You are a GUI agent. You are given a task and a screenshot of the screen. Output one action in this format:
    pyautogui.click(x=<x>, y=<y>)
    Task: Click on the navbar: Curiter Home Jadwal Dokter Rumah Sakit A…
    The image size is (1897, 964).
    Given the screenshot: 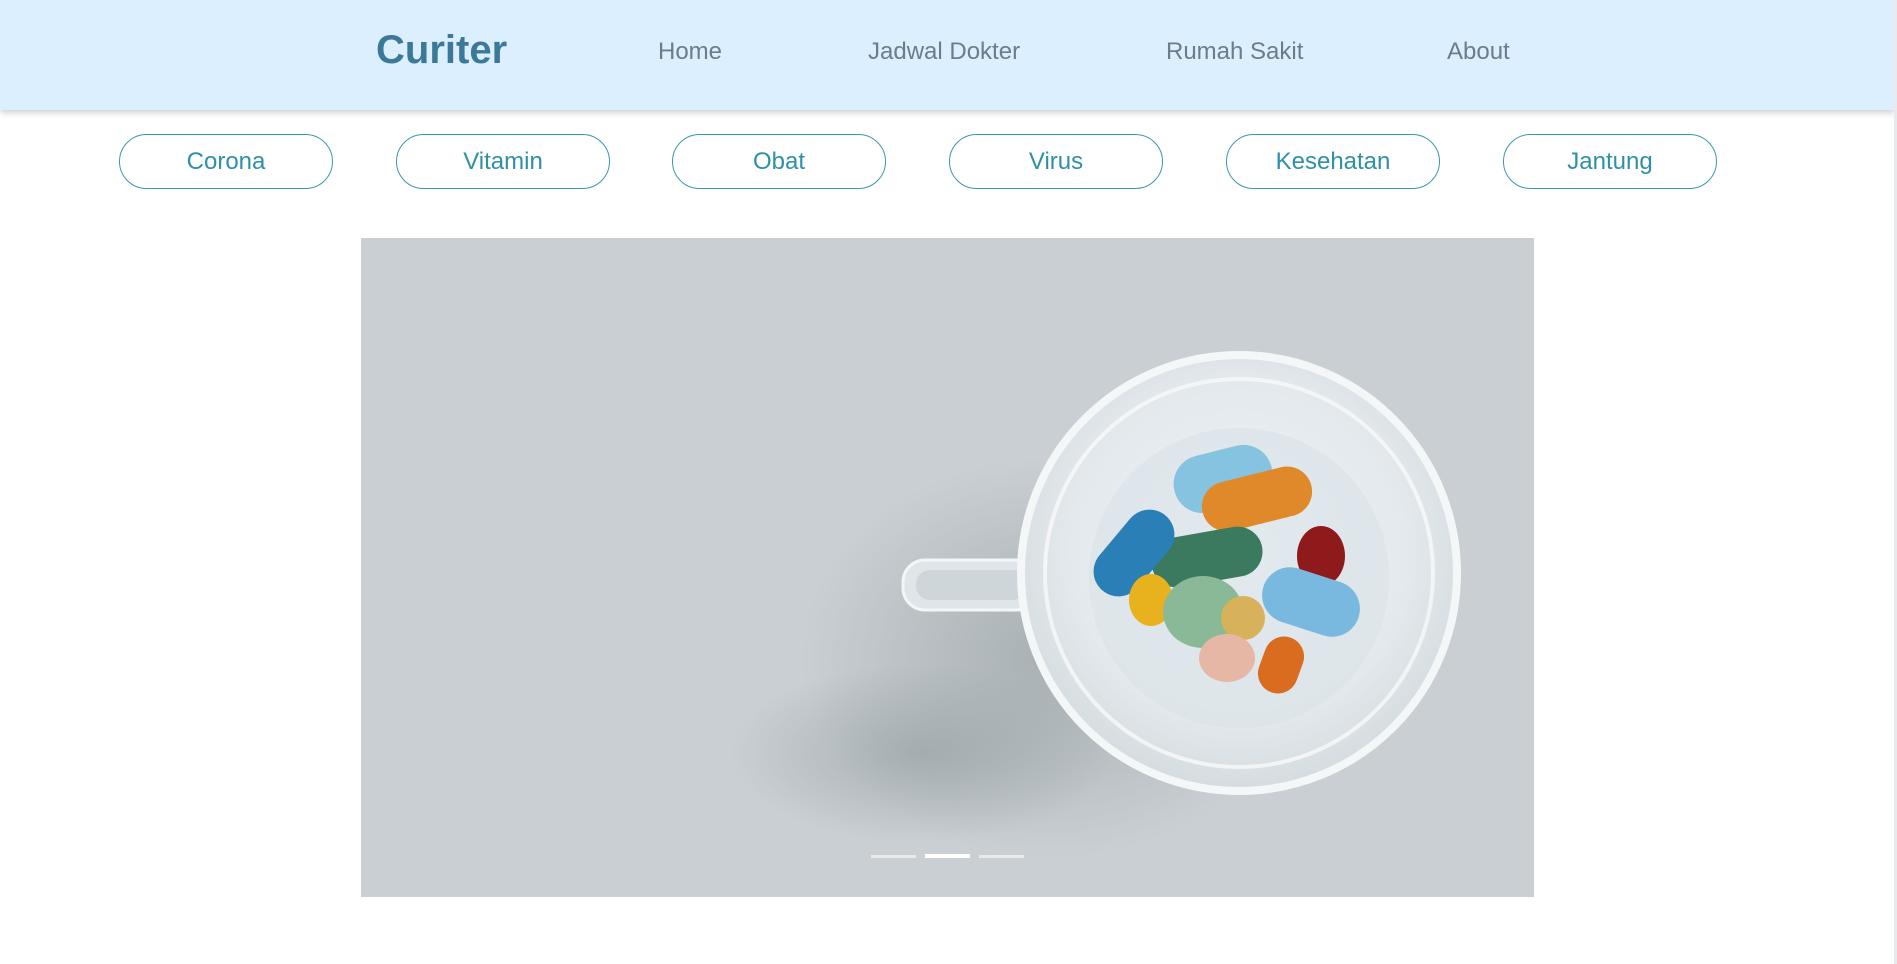 What is the action you would take?
    pyautogui.click(x=947, y=55)
    